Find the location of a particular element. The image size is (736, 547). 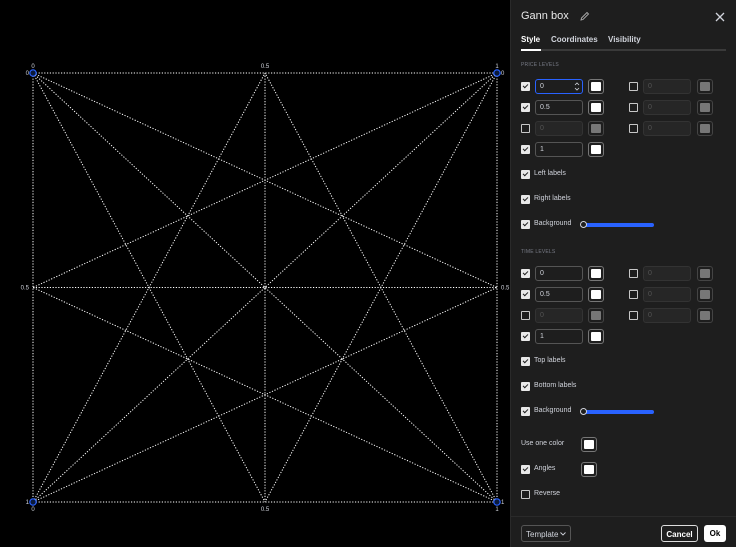

right-labels-label: Right labels is located at coordinates (552, 198).